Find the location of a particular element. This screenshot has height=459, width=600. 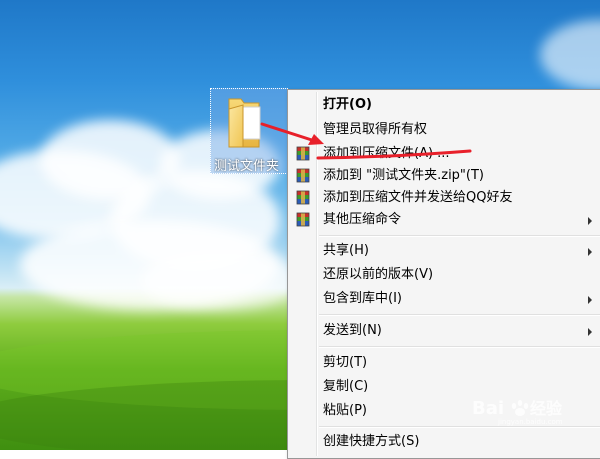

desktop-folder-item: 测试文件夹 is located at coordinates (249, 131).